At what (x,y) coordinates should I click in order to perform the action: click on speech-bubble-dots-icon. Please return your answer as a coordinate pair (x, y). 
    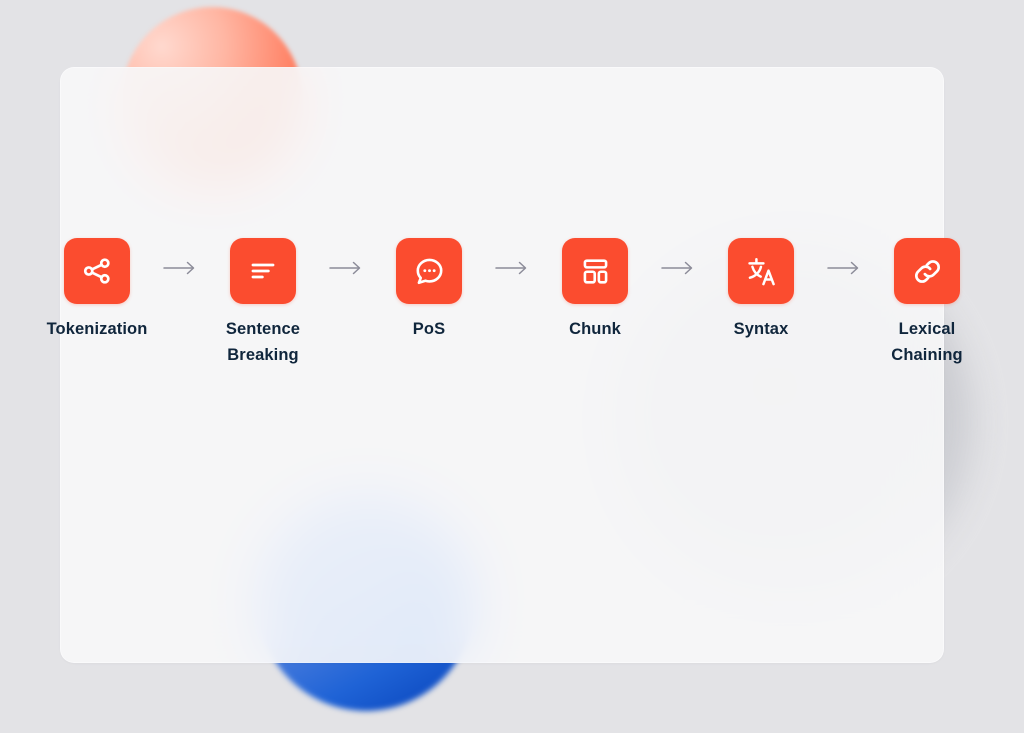
    Looking at the image, I should click on (429, 271).